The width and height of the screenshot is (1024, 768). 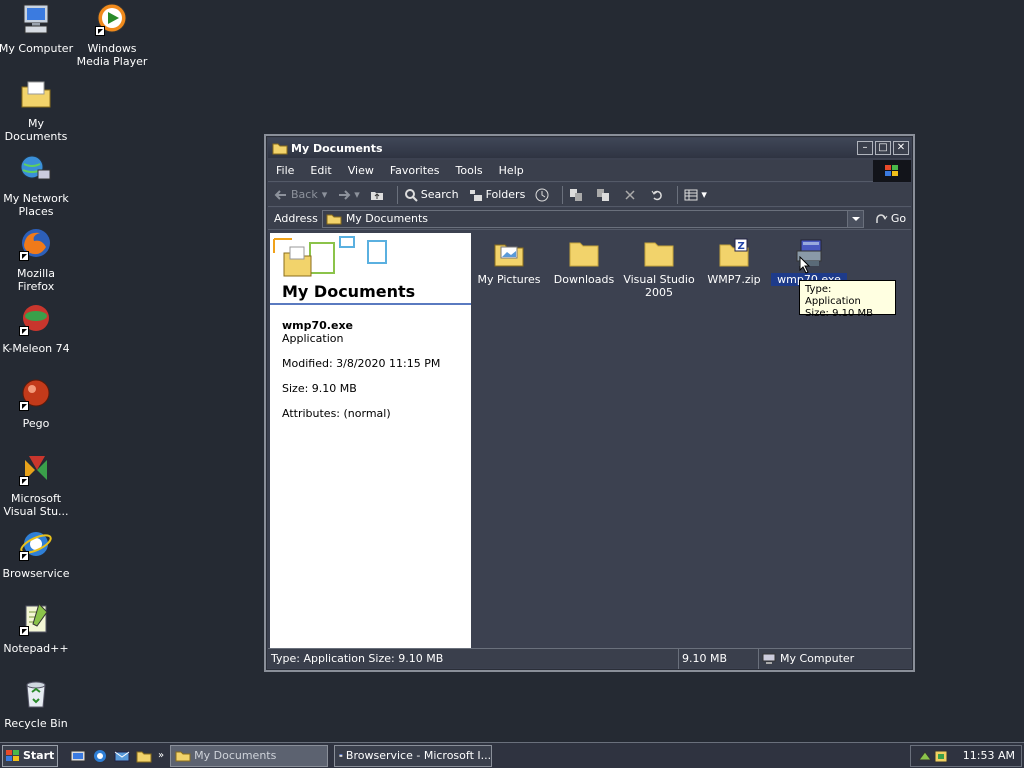 I want to click on desktop-icon-label: My Network Places, so click(x=36, y=205).